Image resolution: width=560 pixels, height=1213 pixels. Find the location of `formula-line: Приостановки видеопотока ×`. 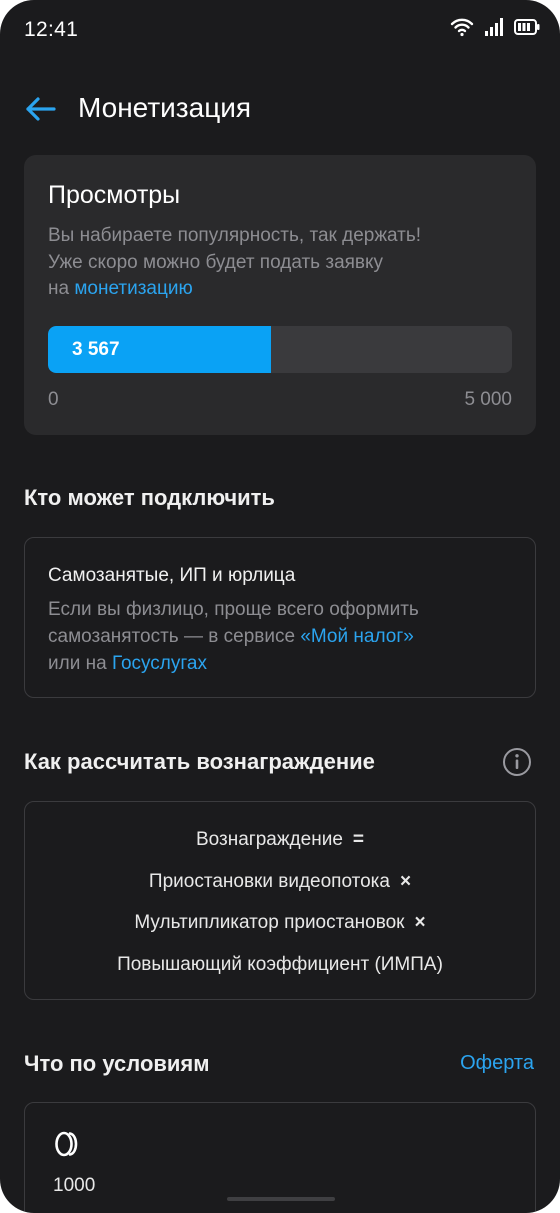

formula-line: Приостановки видеопотока × is located at coordinates (280, 882).